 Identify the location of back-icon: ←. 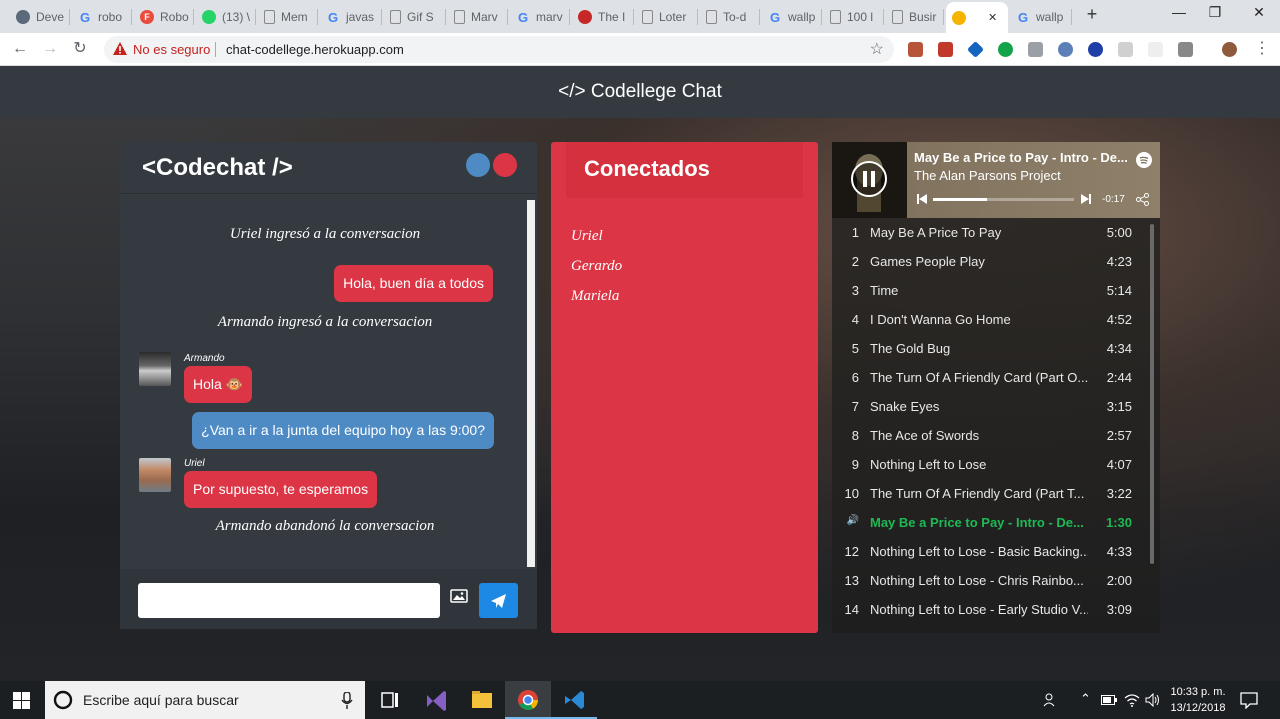
(20, 49).